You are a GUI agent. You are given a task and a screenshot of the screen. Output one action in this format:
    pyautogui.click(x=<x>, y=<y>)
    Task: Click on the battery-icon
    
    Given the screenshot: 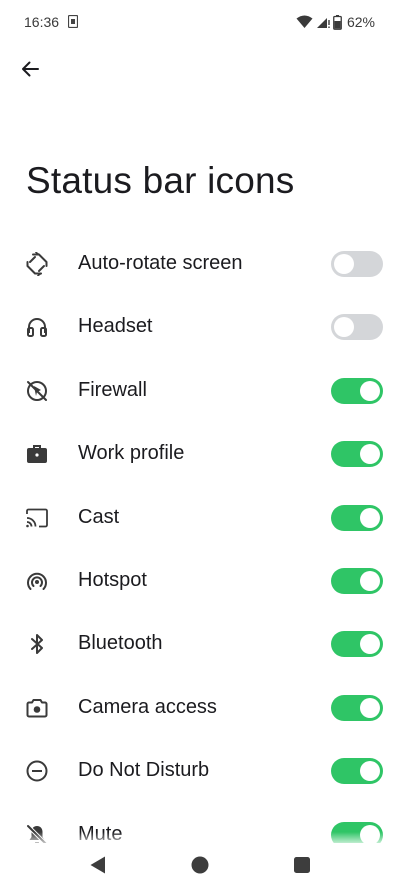 What is the action you would take?
    pyautogui.click(x=337, y=22)
    